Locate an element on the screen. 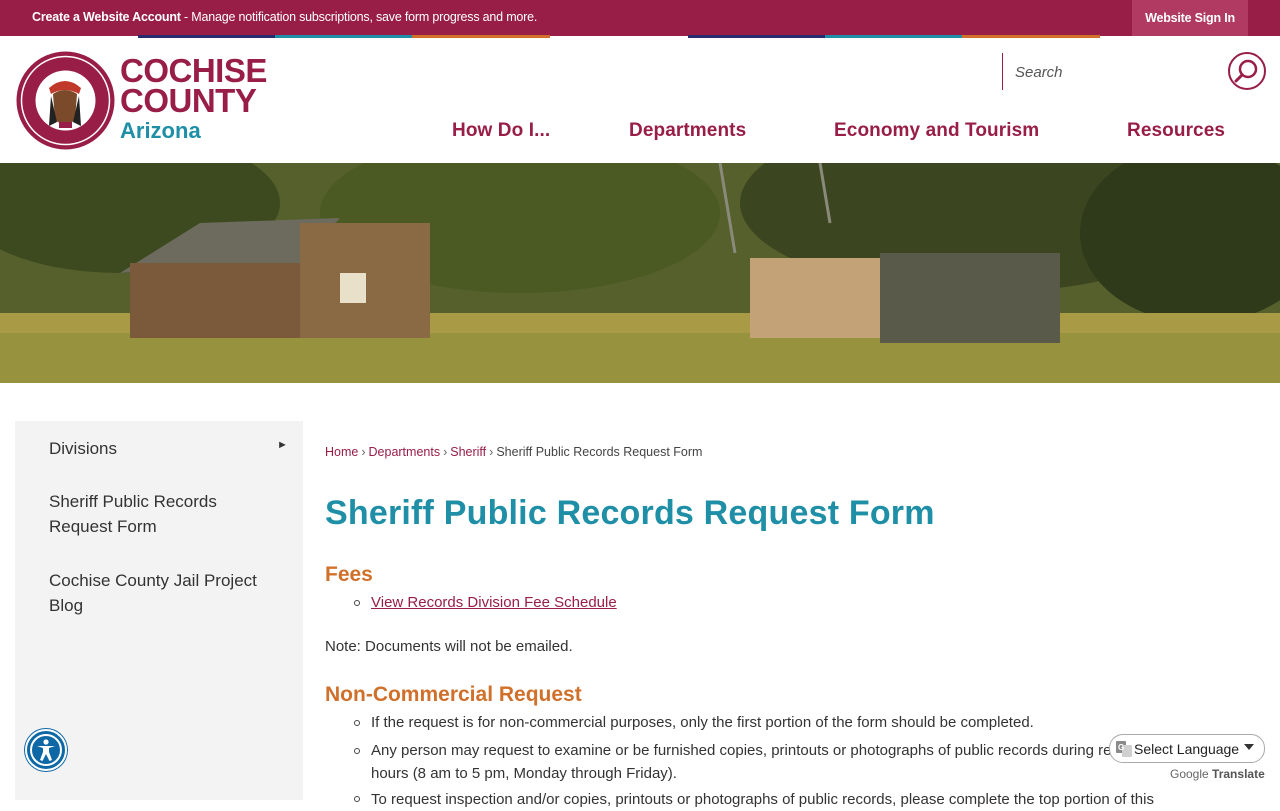  svg-text: G is located at coordinates (1121, 747).